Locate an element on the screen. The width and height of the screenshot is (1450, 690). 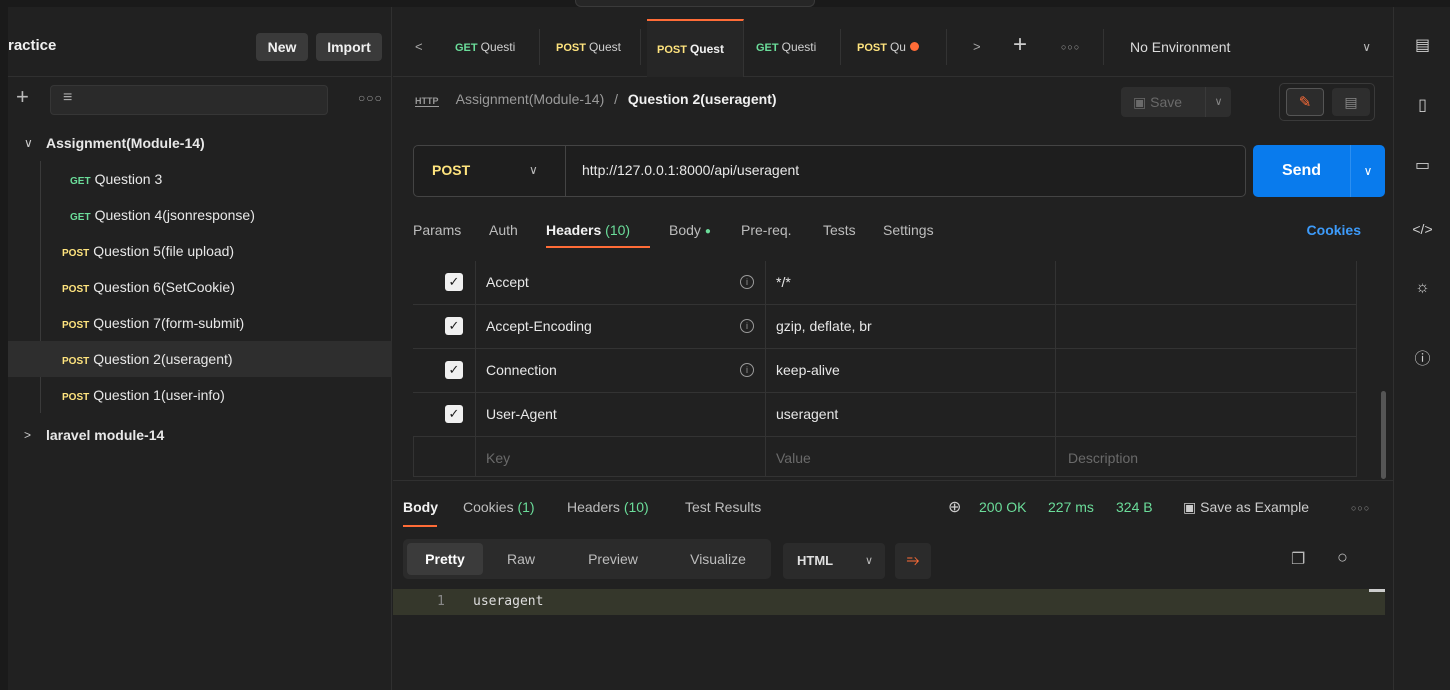
chevron-left-icon: < is located at coordinates (419, 46).